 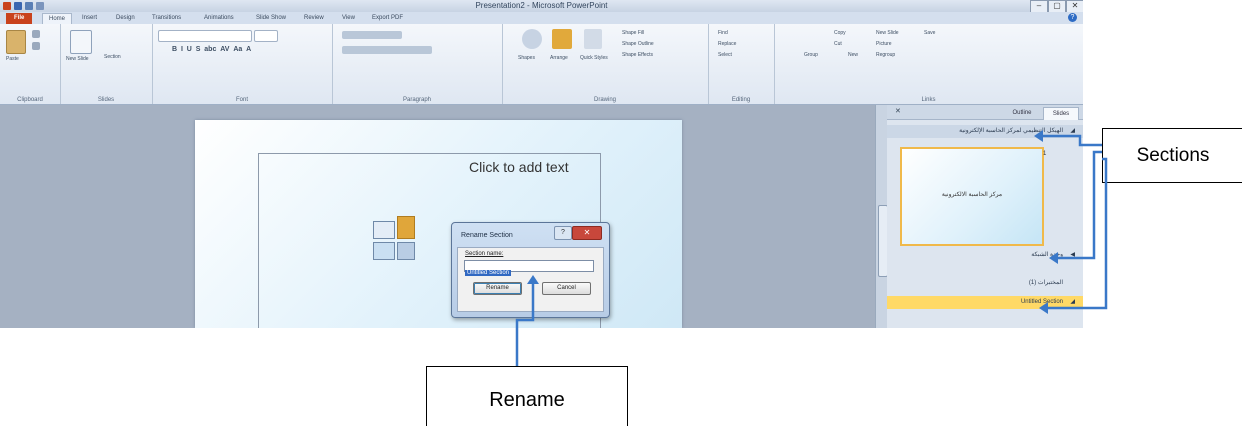 I want to click on arrow-to-selected-section, so click(x=1078, y=233).